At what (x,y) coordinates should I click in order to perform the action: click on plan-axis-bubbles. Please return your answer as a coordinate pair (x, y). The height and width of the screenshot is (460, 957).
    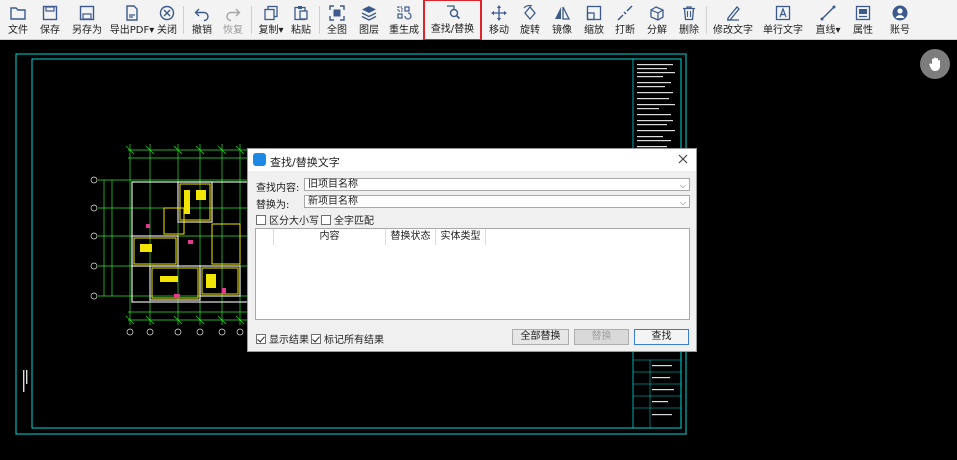
    Looking at the image, I should click on (167, 256).